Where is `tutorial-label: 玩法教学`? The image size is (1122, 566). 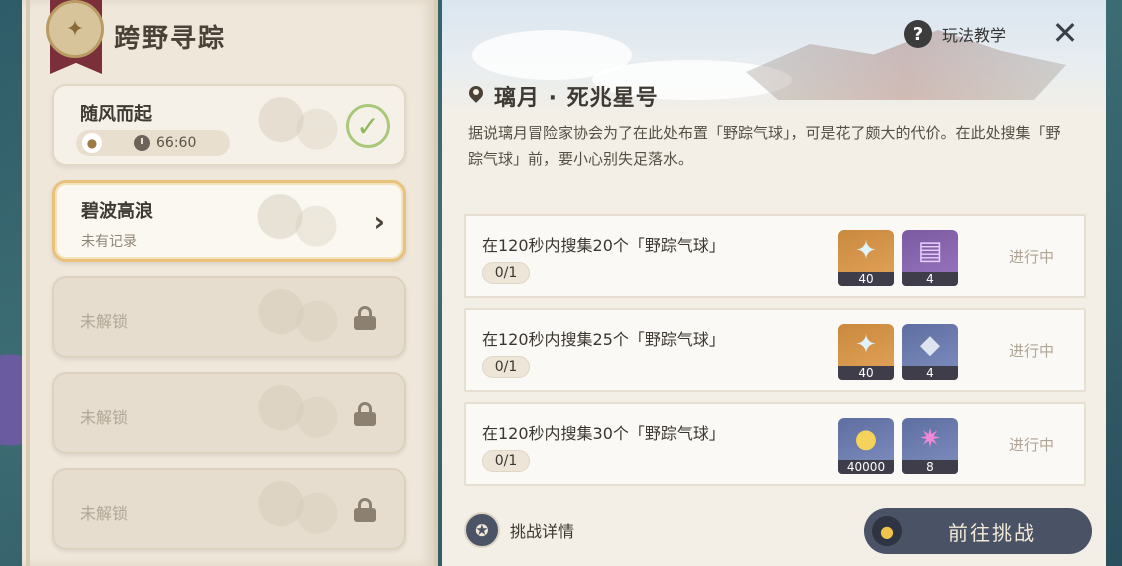
tutorial-label: 玩法教学 is located at coordinates (974, 35).